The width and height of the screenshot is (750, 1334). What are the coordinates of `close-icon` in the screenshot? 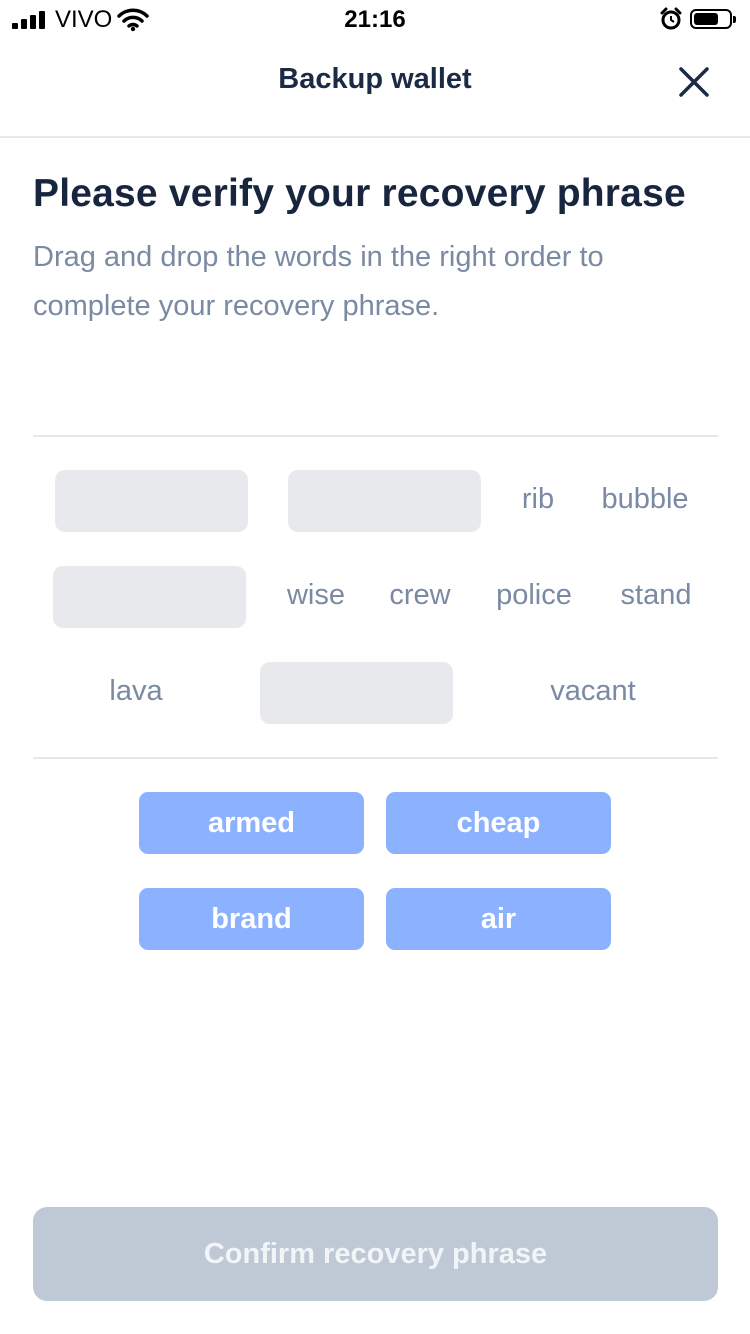 It's located at (694, 82).